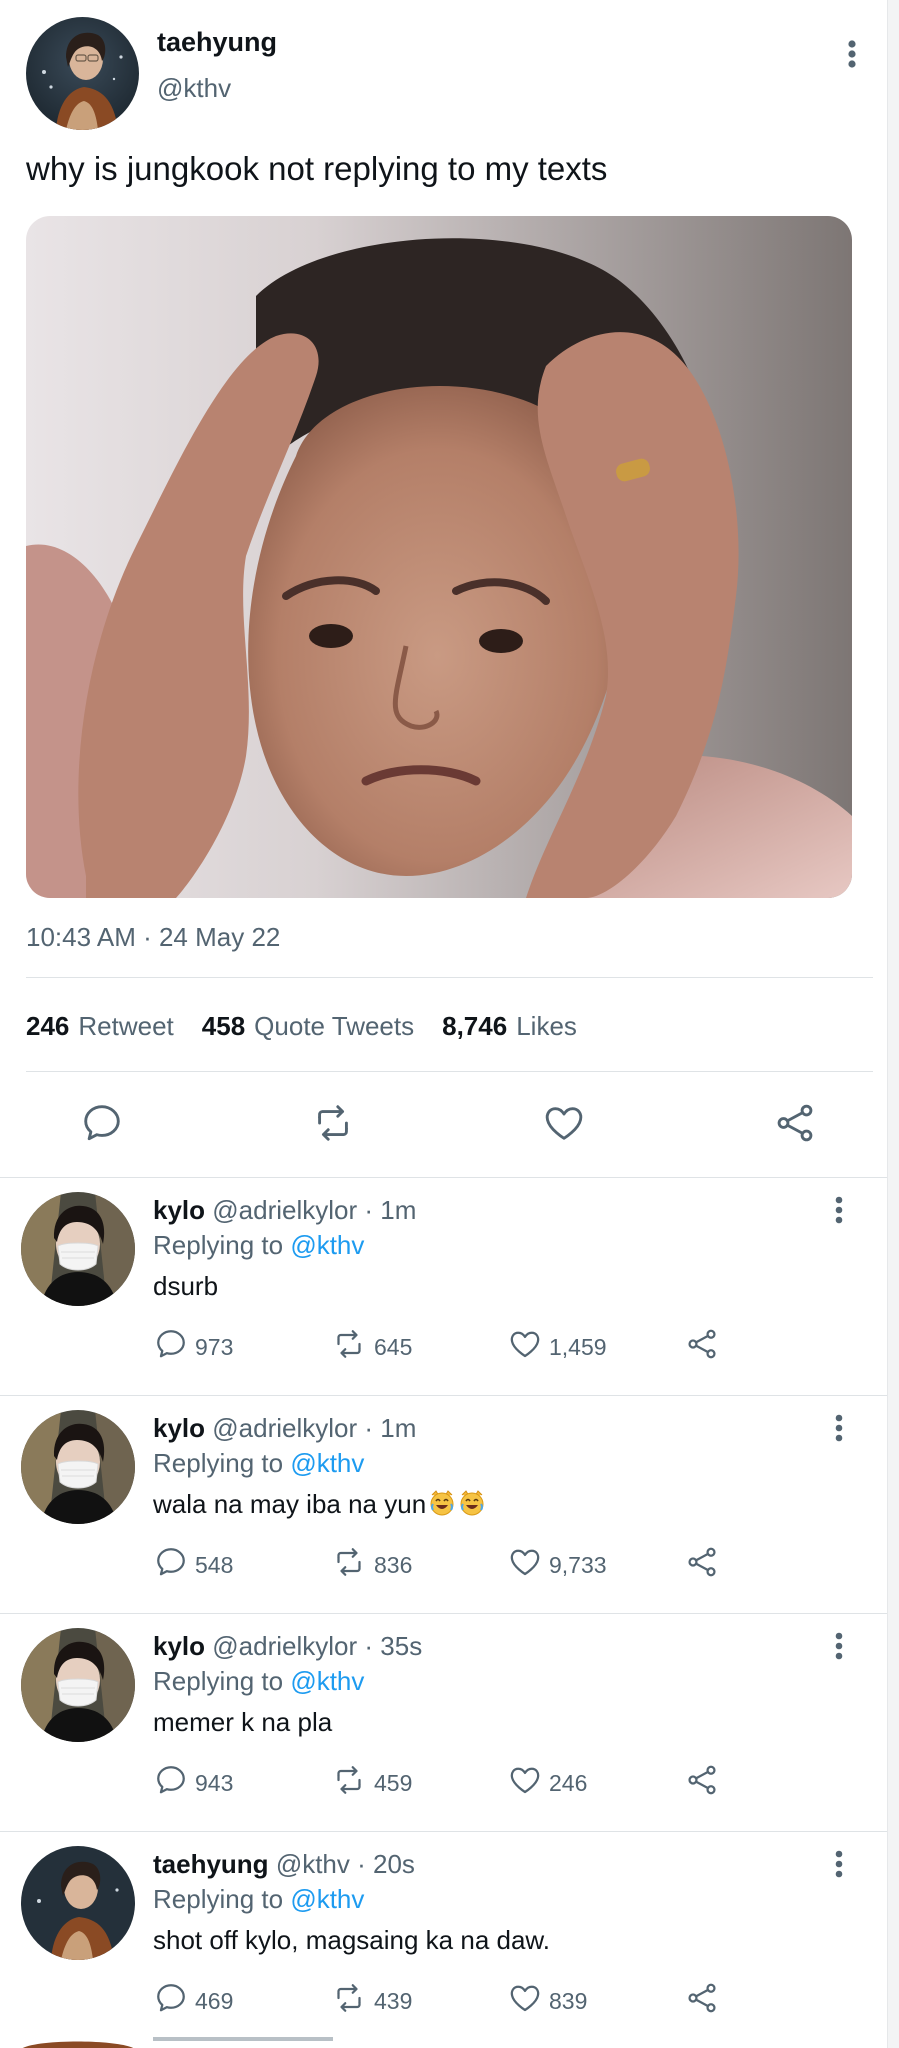 This screenshot has height=2048, width=899. What do you see at coordinates (214, 1346) in the screenshot?
I see `reply-count: 973` at bounding box center [214, 1346].